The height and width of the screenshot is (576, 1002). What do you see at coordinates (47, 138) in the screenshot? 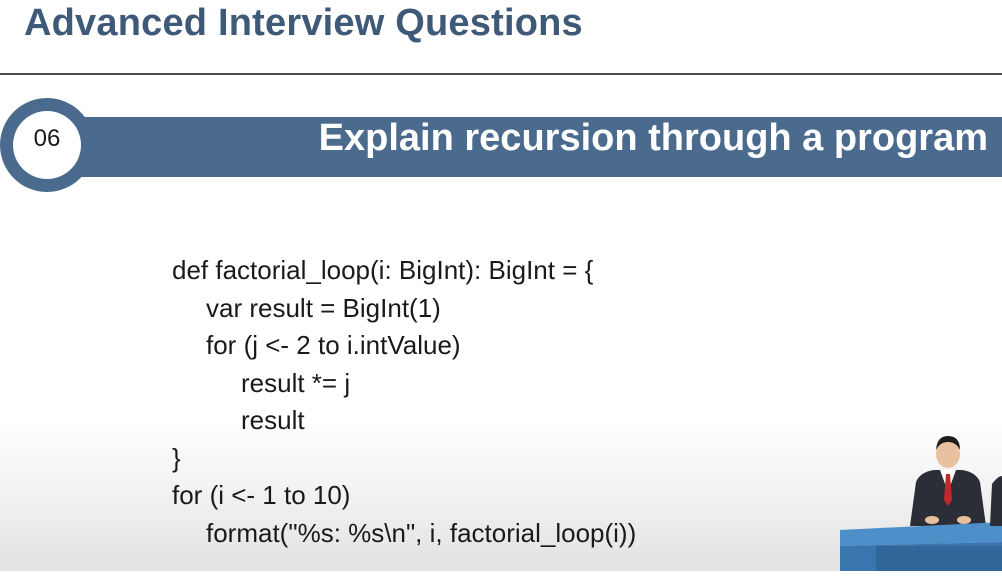
I see `question-number: 06` at bounding box center [47, 138].